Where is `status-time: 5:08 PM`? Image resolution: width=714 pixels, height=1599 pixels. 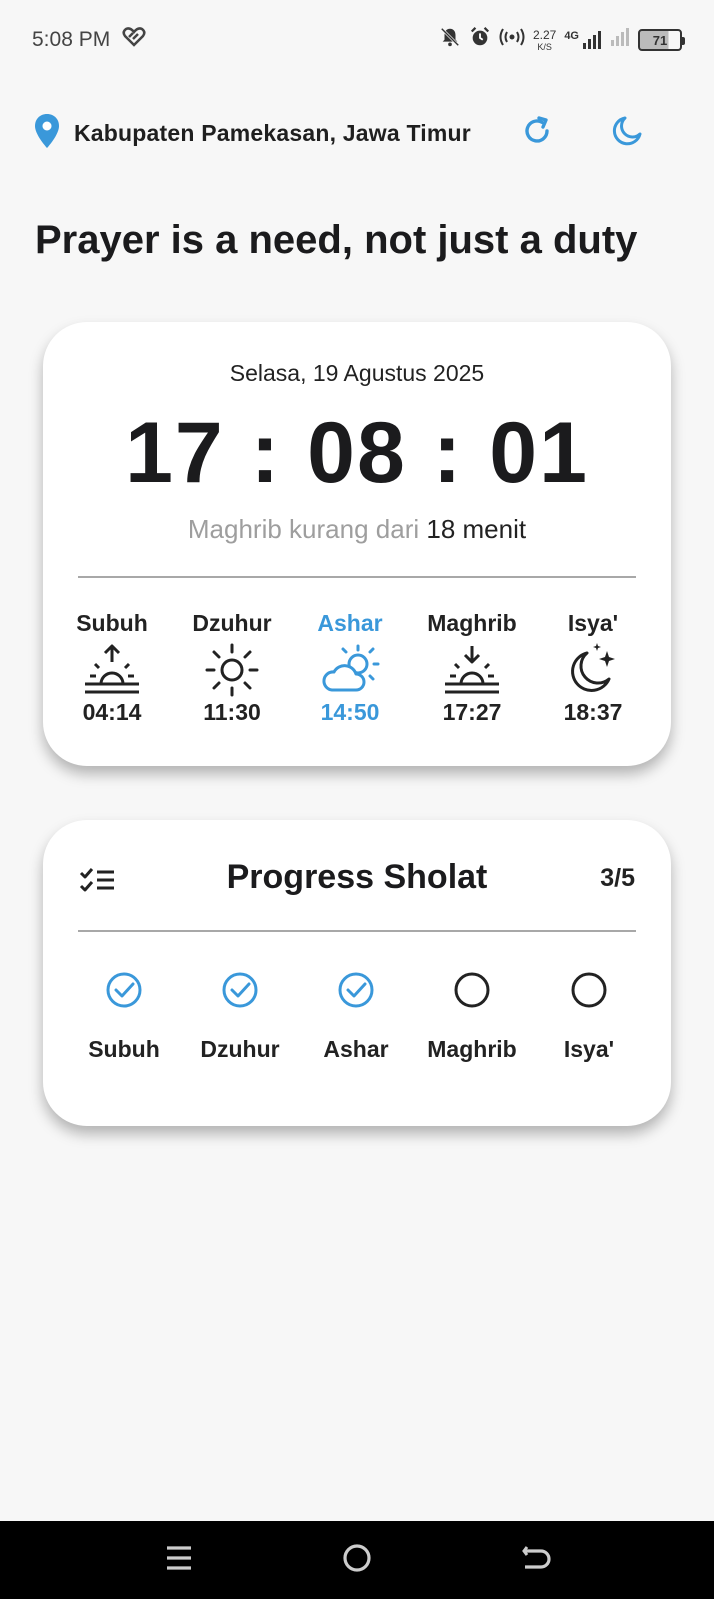
status-time: 5:08 PM is located at coordinates (71, 39).